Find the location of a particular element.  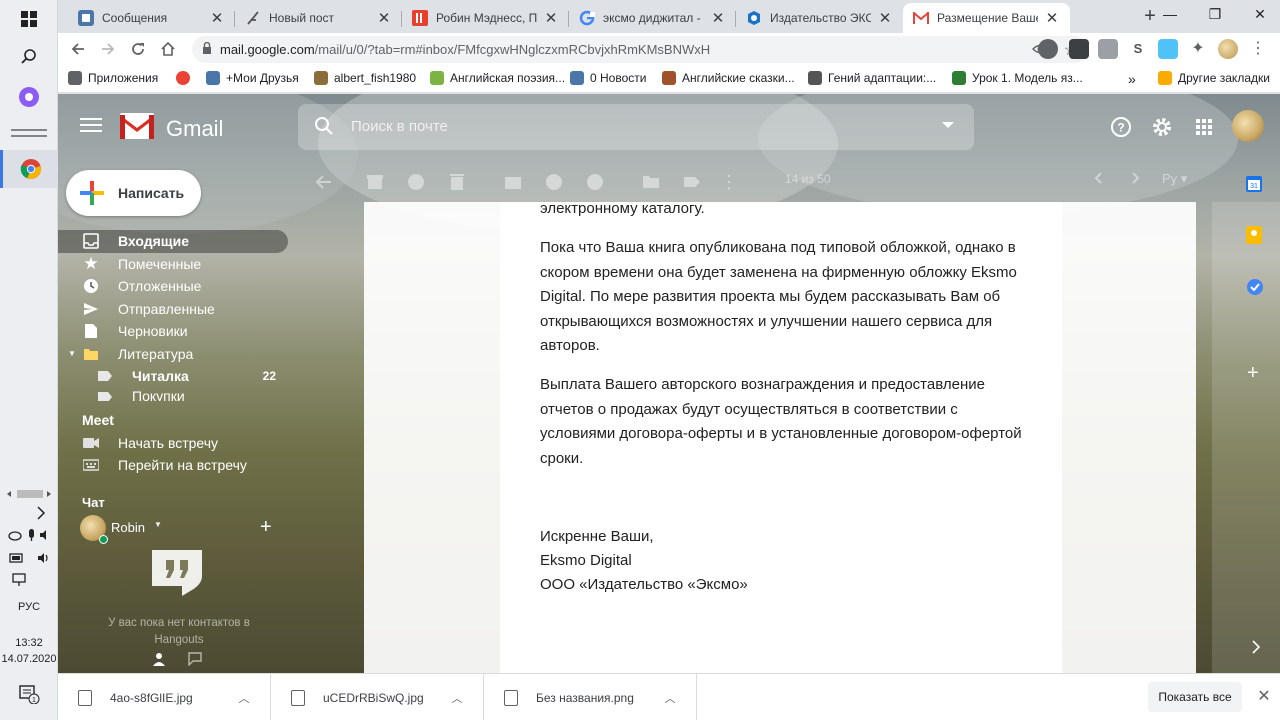

clock-time: 13:32 is located at coordinates (29, 643).